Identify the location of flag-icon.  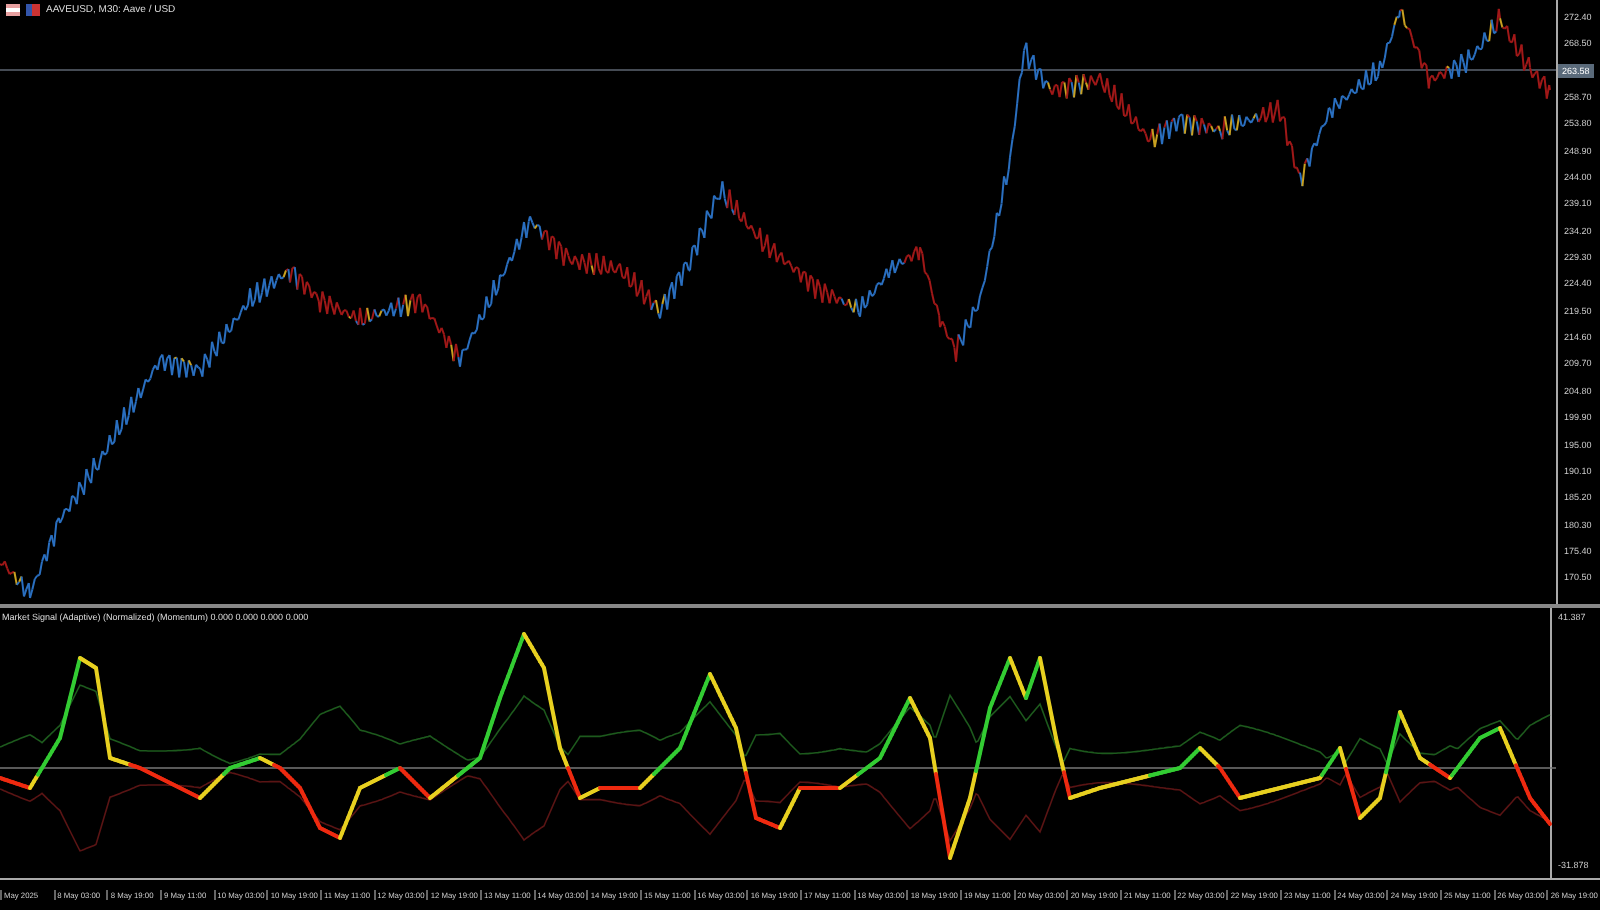
(13, 10).